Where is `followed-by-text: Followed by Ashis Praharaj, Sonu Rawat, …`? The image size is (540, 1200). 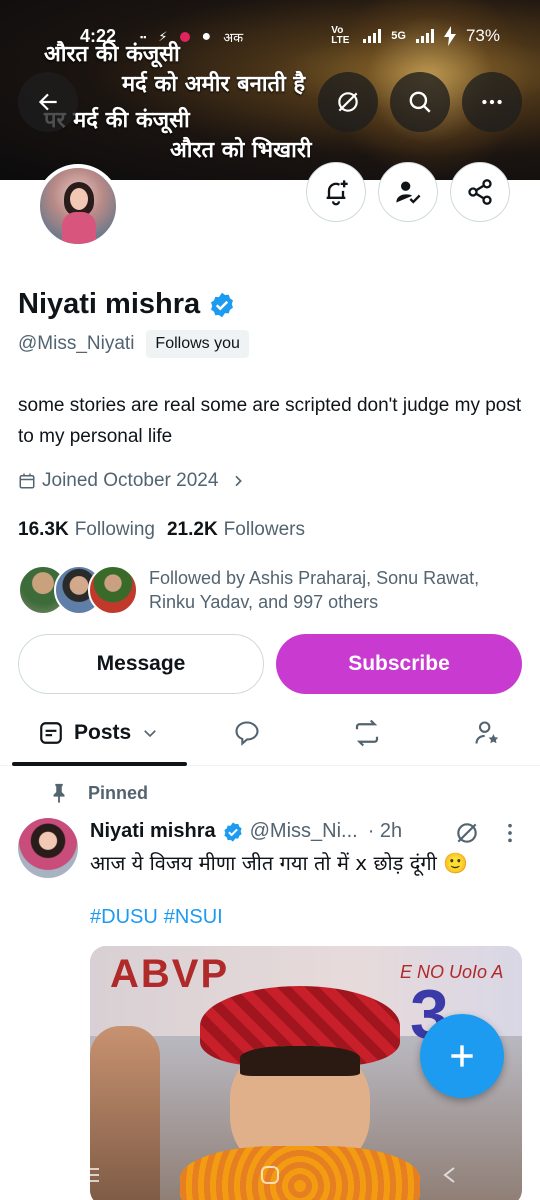 followed-by-text: Followed by Ashis Praharaj, Sonu Rawat, … is located at coordinates (314, 590).